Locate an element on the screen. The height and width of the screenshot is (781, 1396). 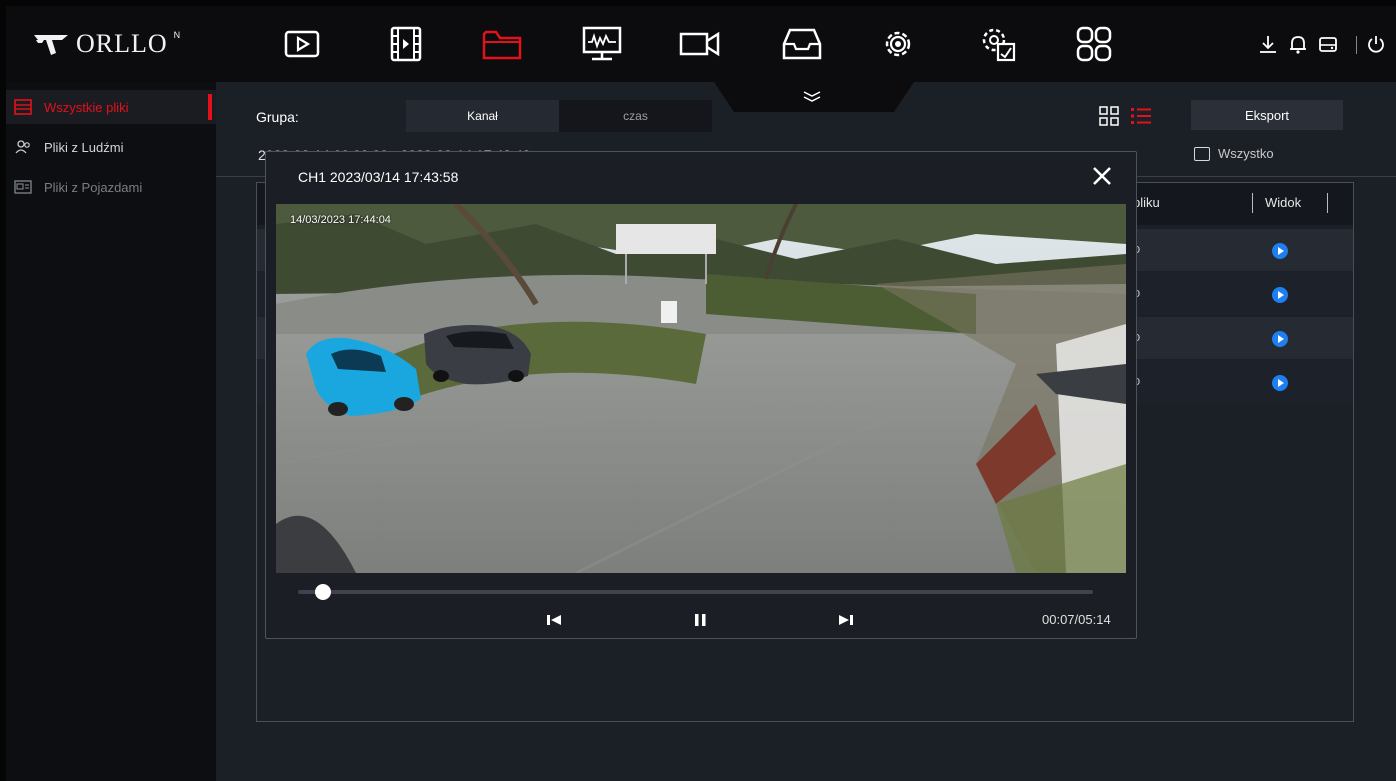
sidebar-item-label: Pliki z Pojazdami is located at coordinates (93, 187).